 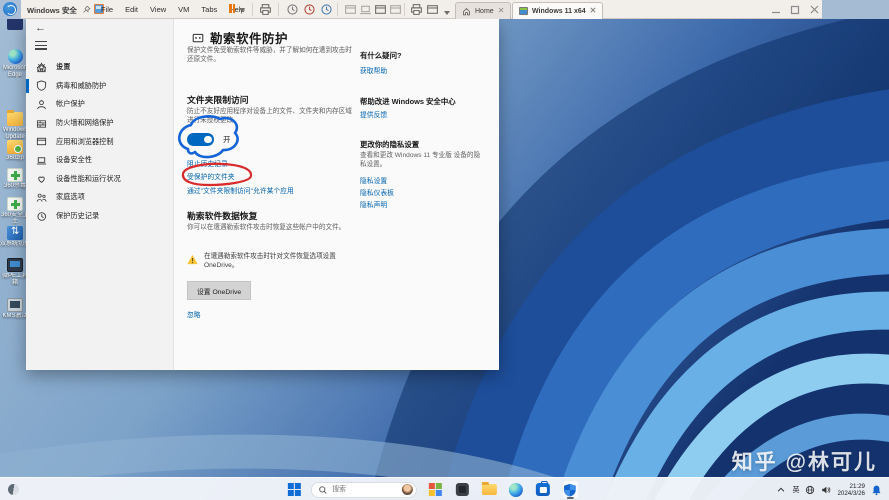 I want to click on window-controls, so click(x=795, y=9).